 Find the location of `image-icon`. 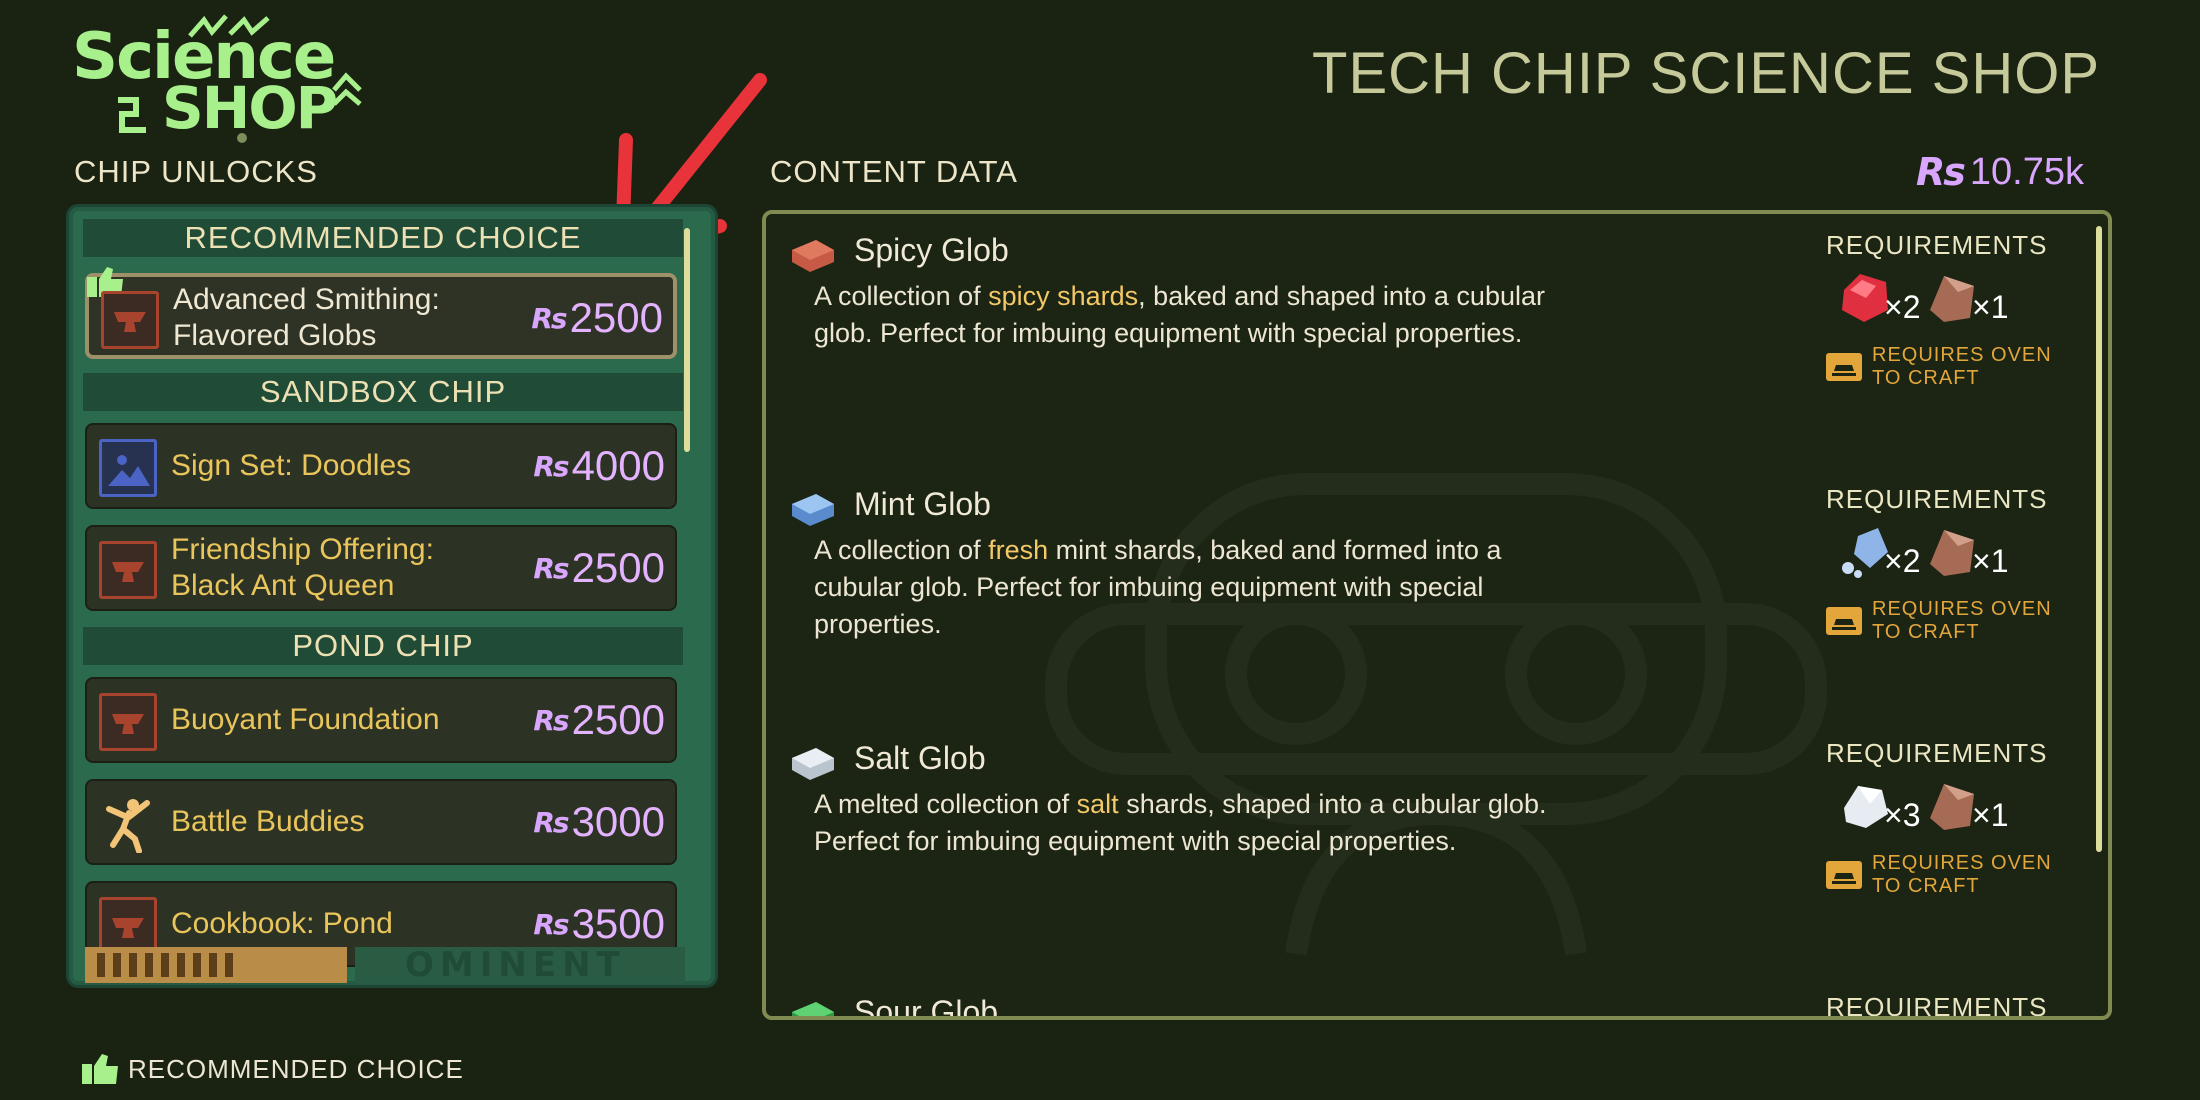

image-icon is located at coordinates (128, 468).